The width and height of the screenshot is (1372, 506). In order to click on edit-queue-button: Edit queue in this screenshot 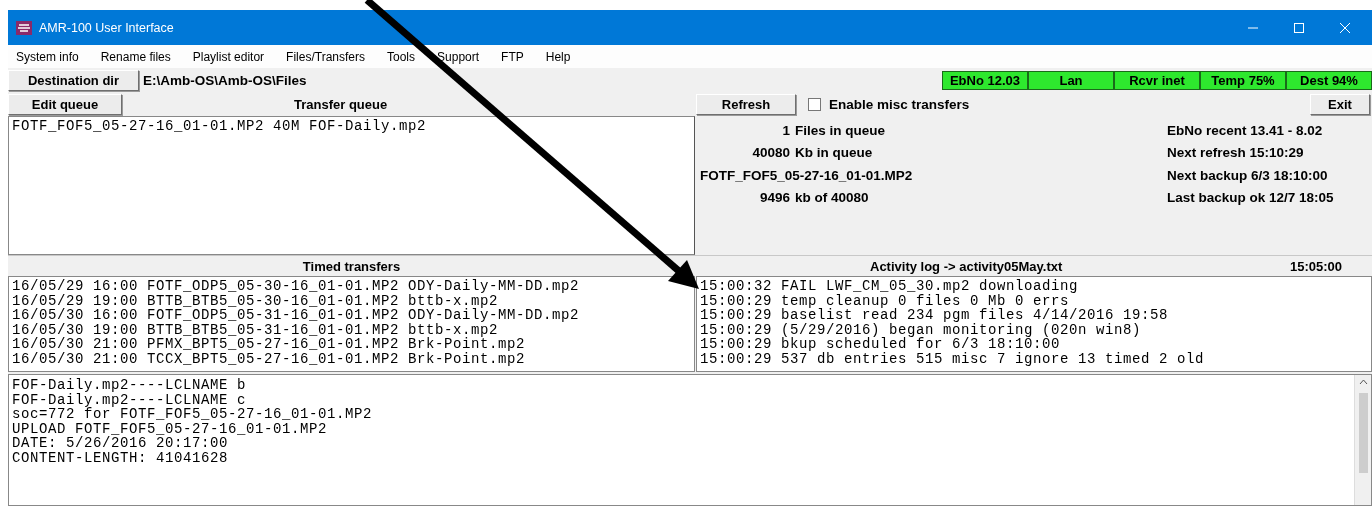, I will do `click(65, 104)`.